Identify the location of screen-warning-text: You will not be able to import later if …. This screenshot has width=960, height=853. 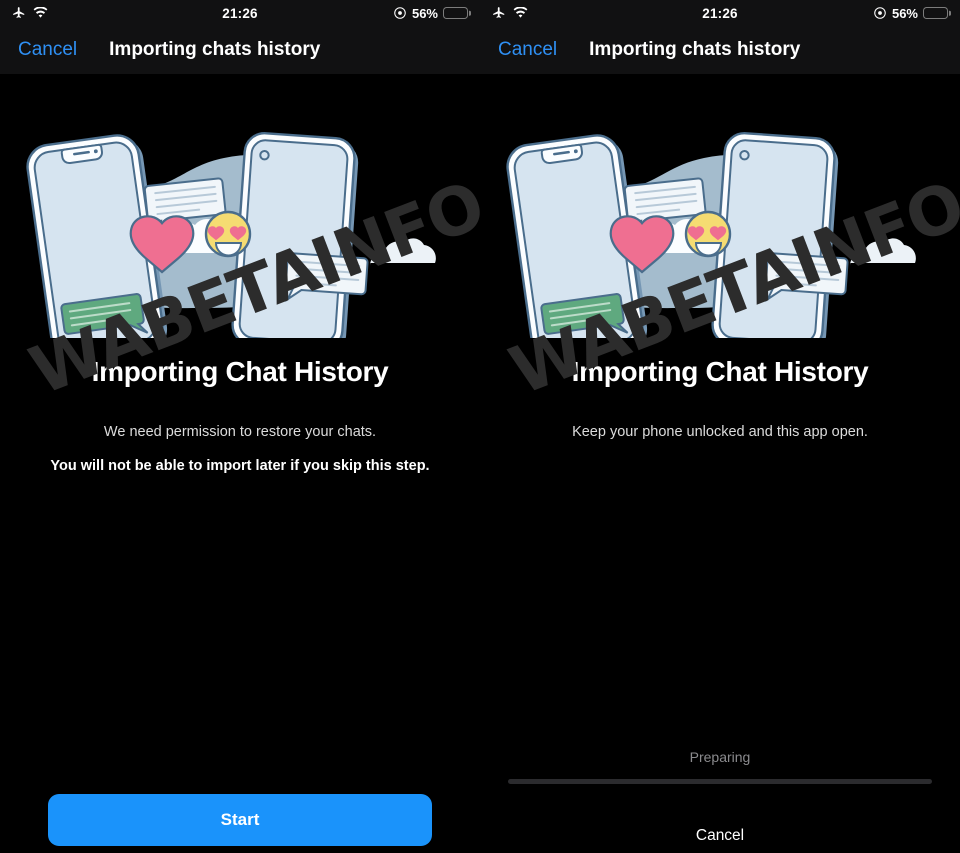
(240, 466).